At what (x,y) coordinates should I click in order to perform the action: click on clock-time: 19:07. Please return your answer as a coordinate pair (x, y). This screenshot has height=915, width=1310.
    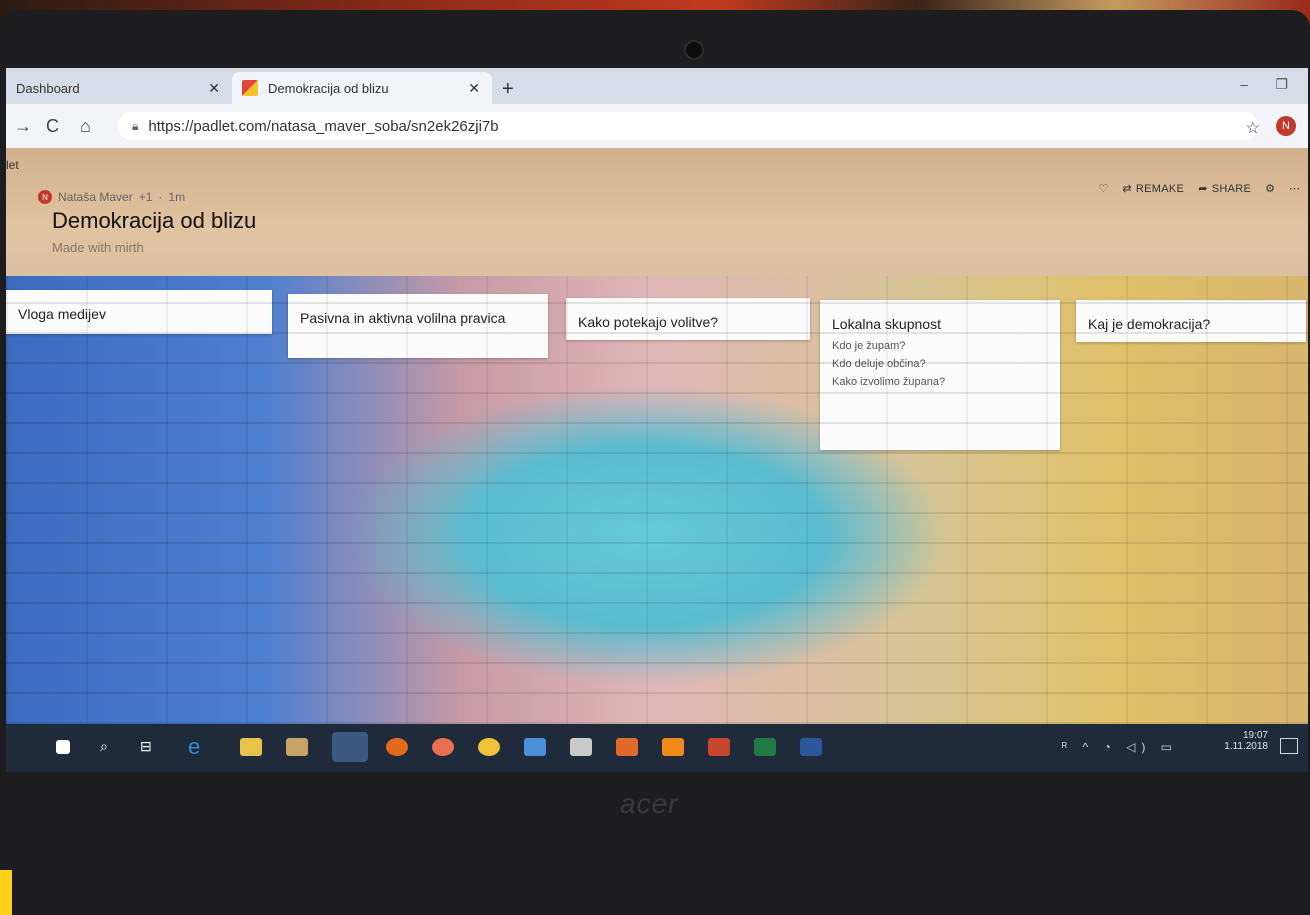
    Looking at the image, I should click on (1255, 735).